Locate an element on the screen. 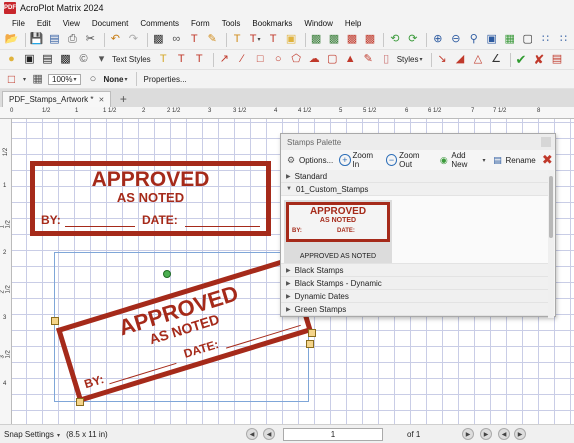 The image size is (574, 443). measure-distance-icon: ↘ is located at coordinates (442, 59).